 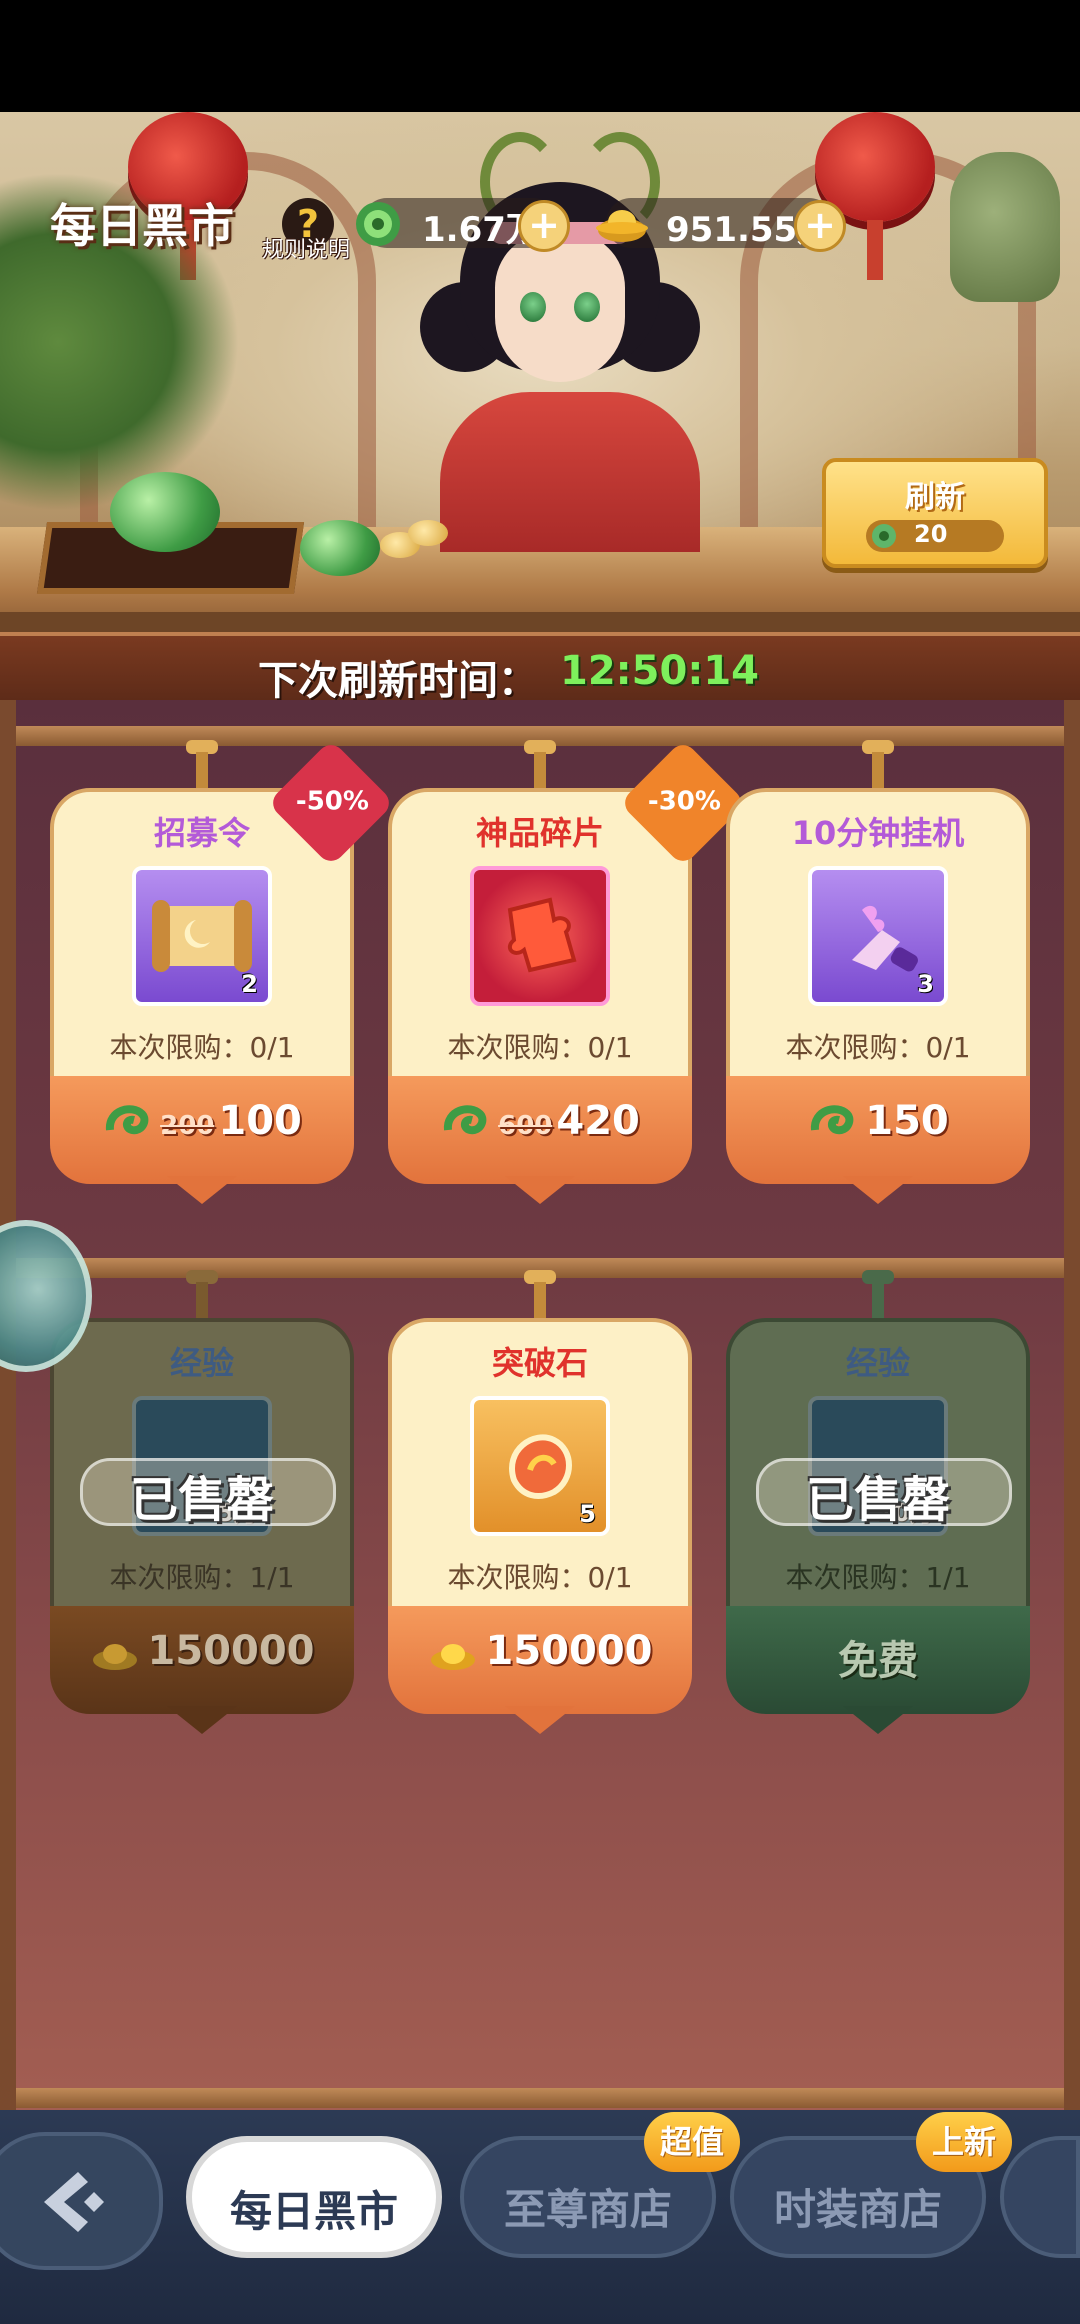 What do you see at coordinates (692, 2142) in the screenshot?
I see `value-tag: 超值` at bounding box center [692, 2142].